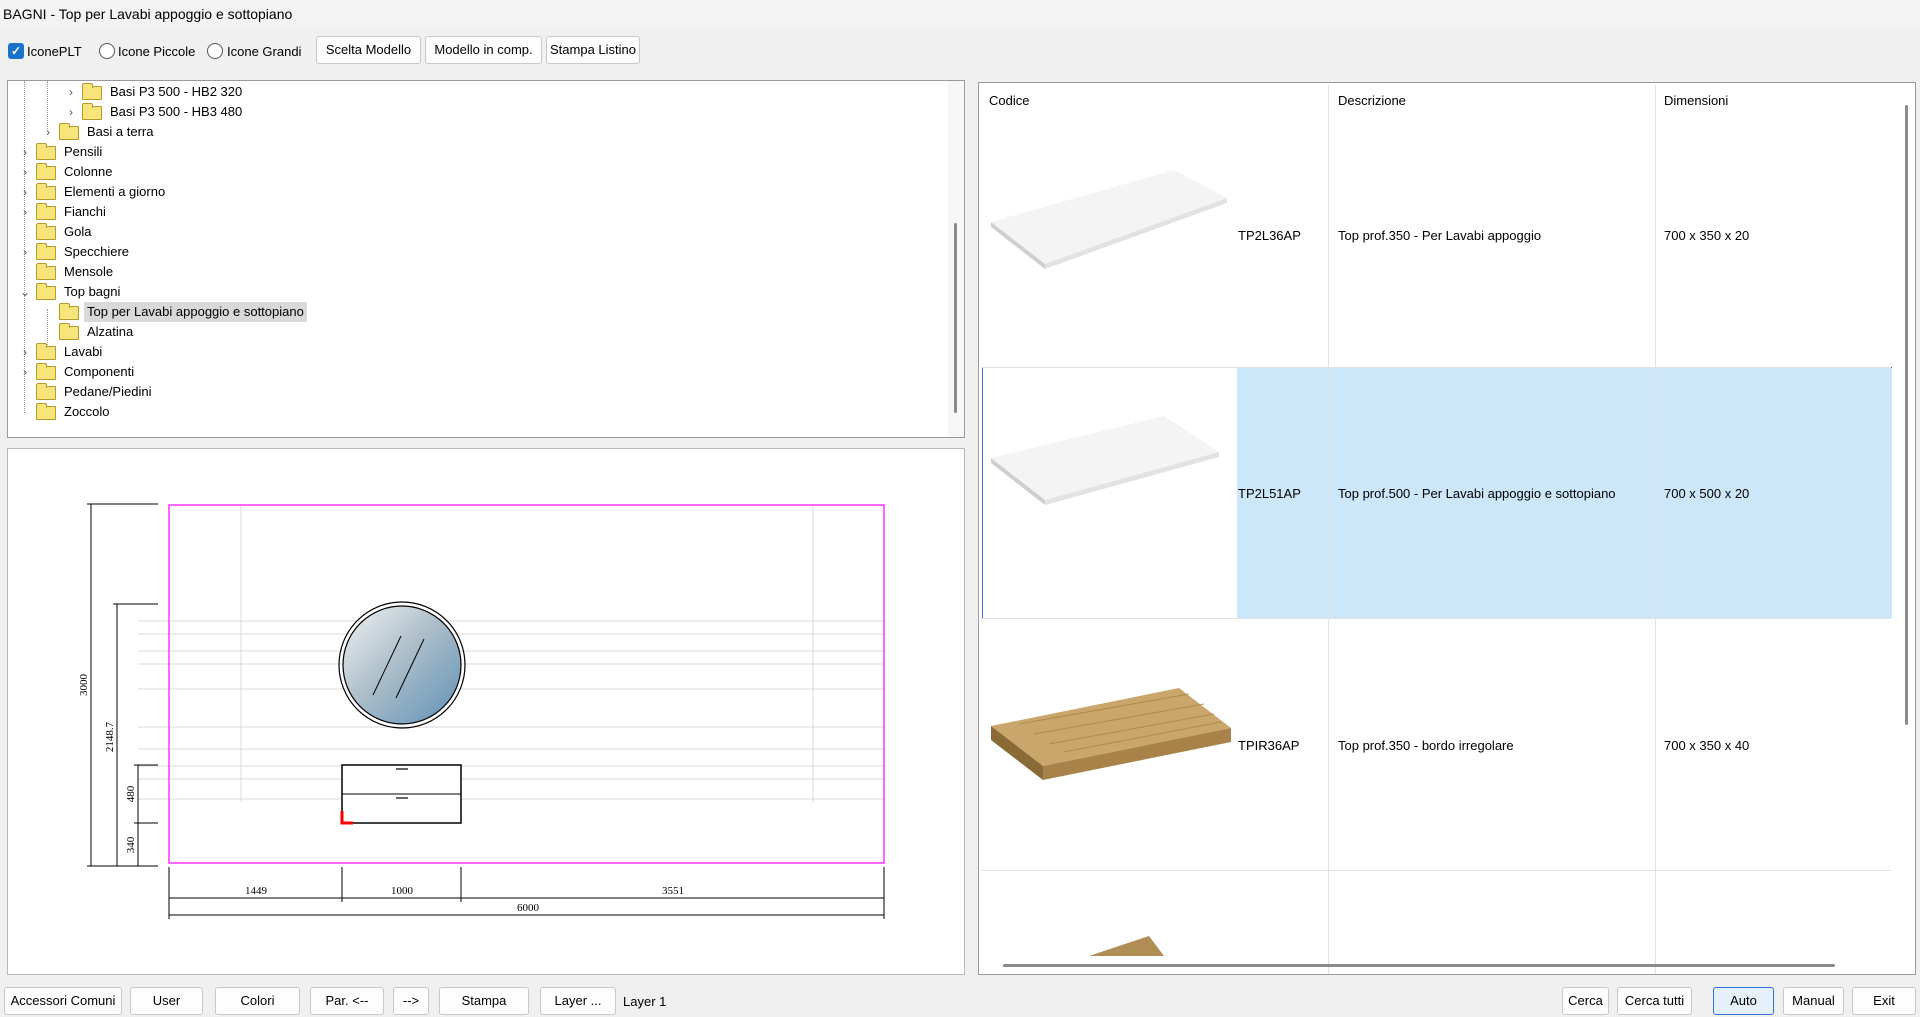 The image size is (1920, 1017). I want to click on grid-horizontal-scrollbar, so click(1439, 965).